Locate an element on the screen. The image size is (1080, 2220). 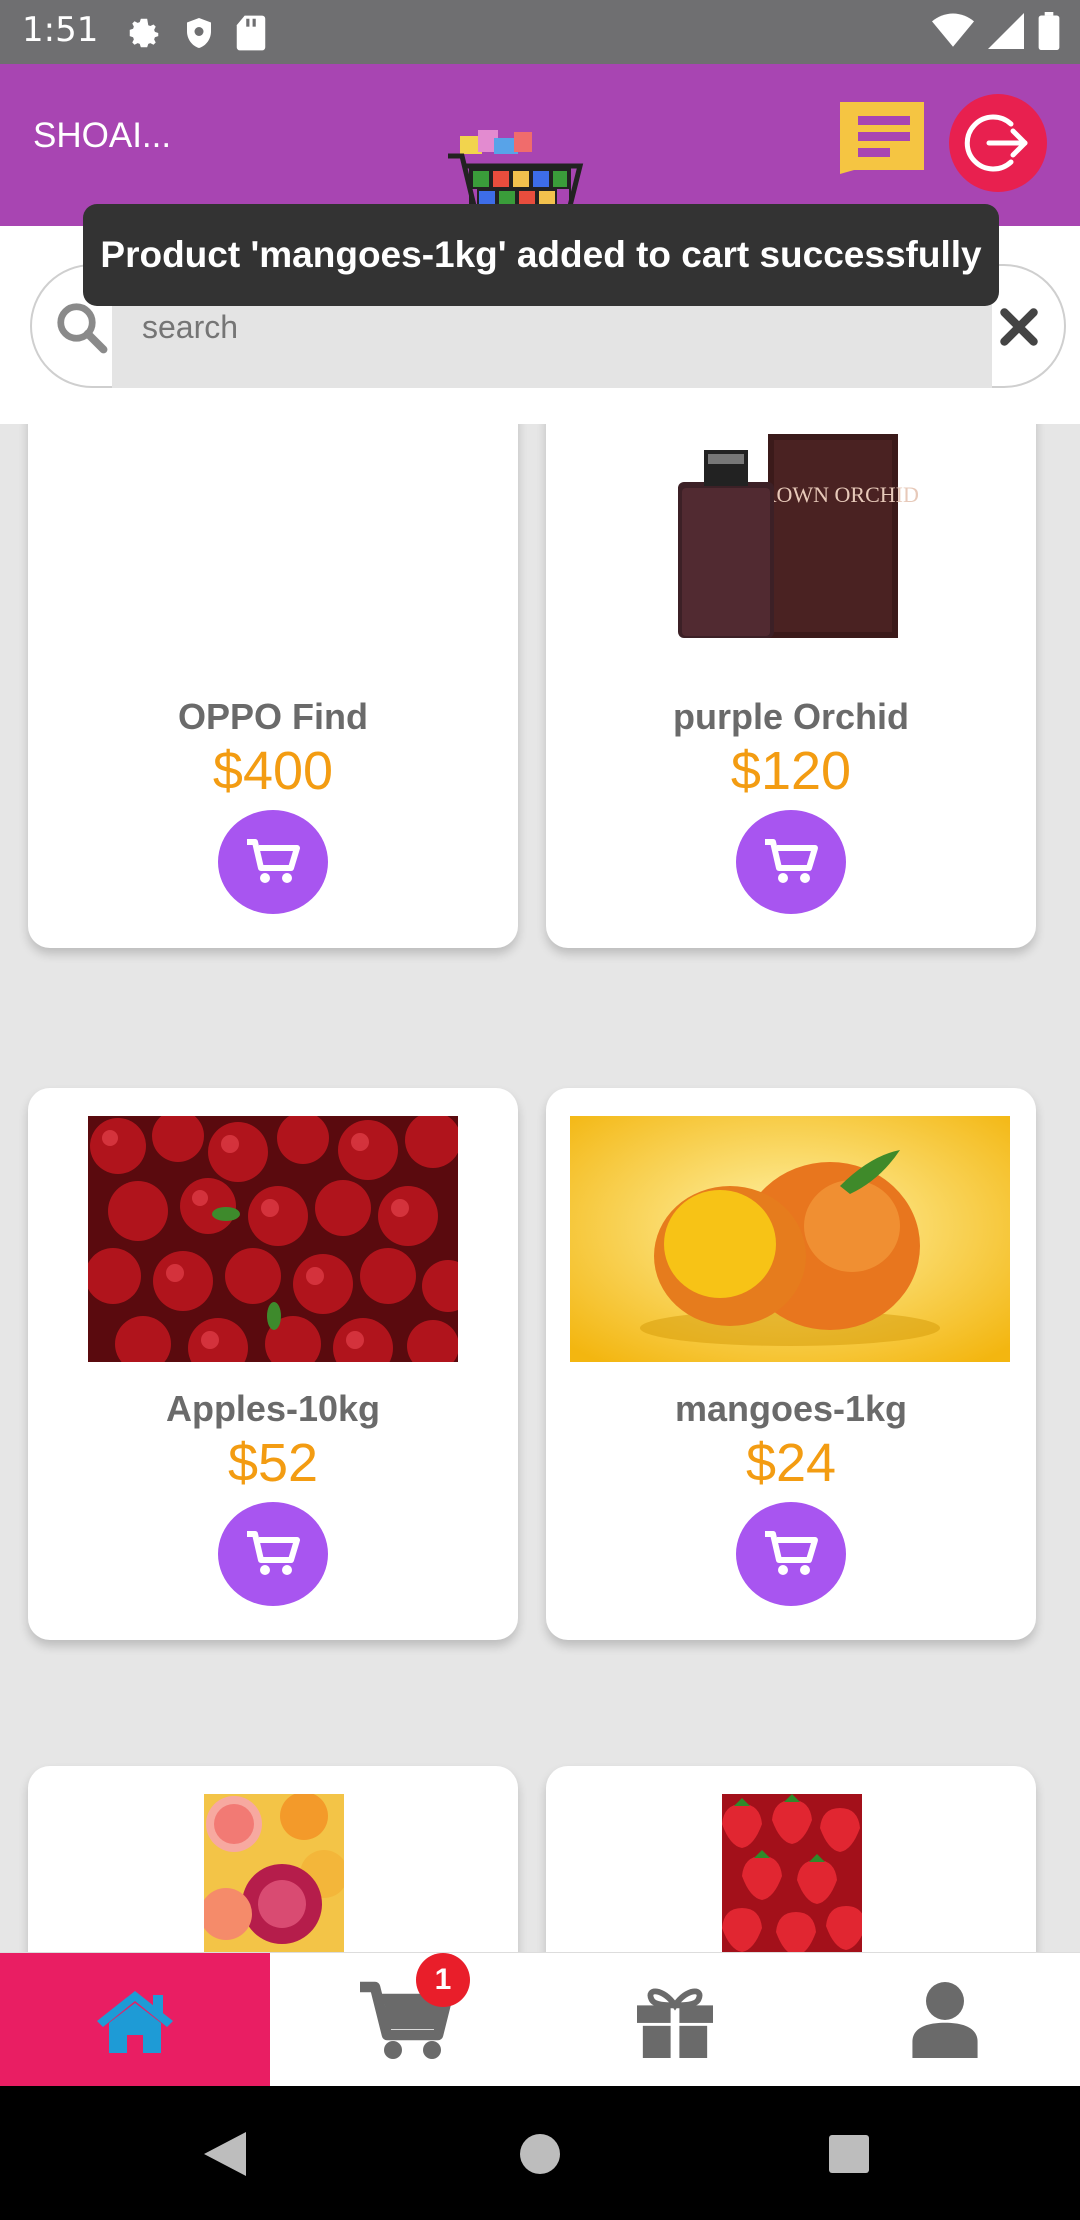
nav-gifts is located at coordinates (675, 2020).